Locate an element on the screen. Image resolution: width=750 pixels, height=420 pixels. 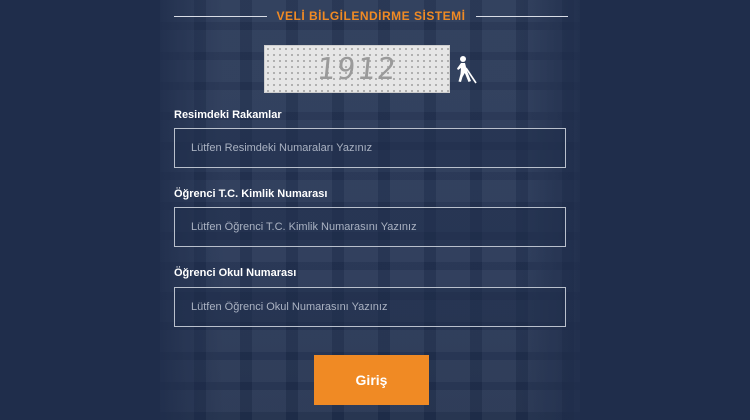
tc-number-field is located at coordinates (370, 227).